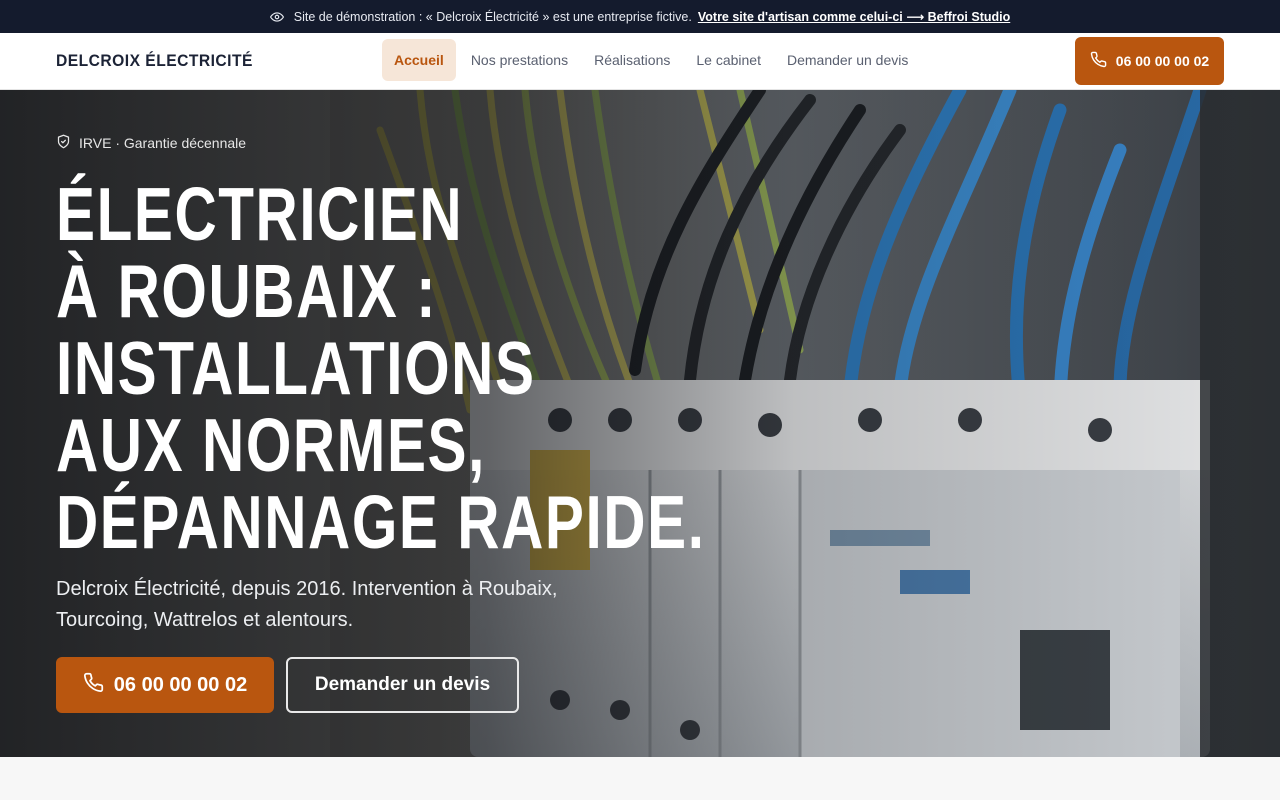 The image size is (1280, 800). Describe the element at coordinates (260, 214) in the screenshot. I see `hero-title-line: Électricien` at that location.